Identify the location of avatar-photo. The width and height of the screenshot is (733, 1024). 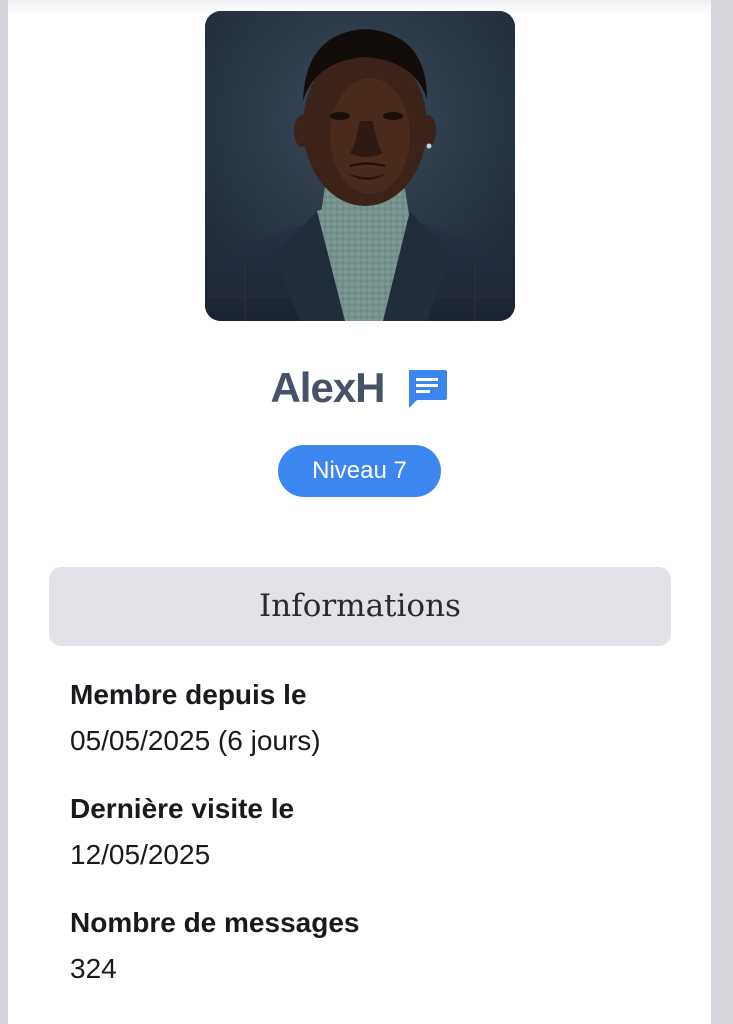
(360, 166).